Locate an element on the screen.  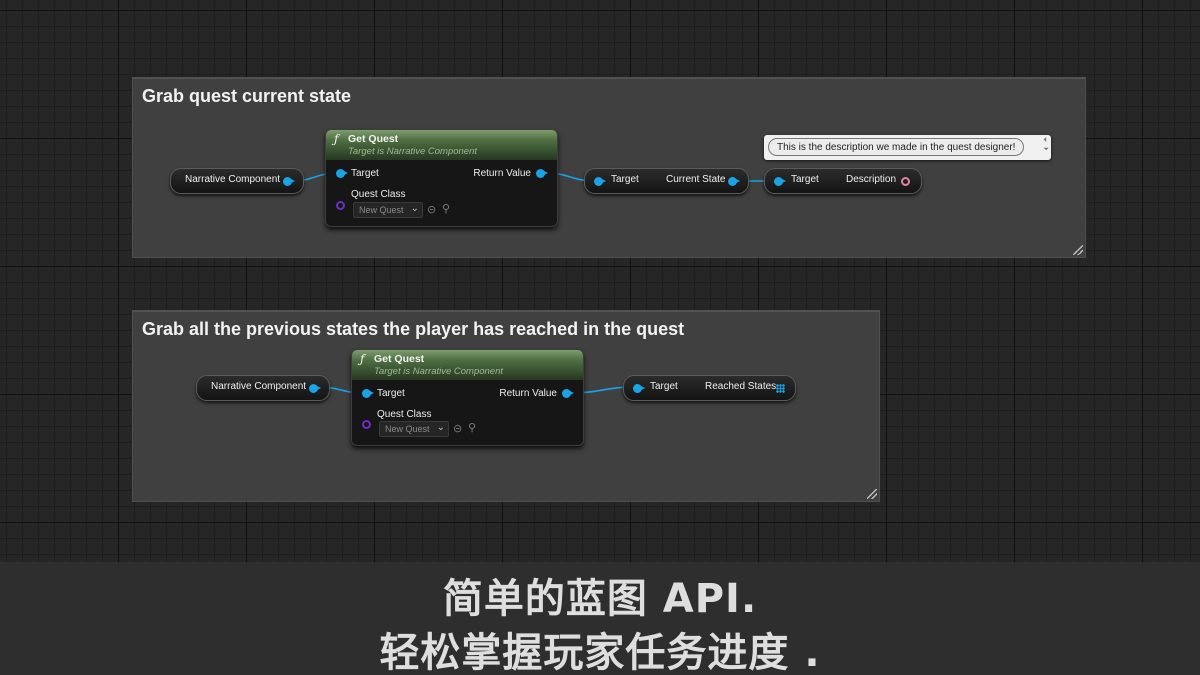
reached-states-label: Reached States is located at coordinates (741, 386).